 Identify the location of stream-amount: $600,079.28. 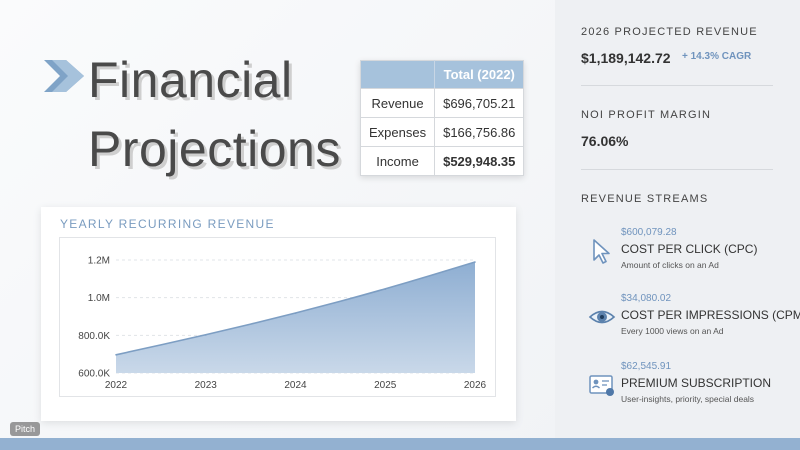
(649, 232).